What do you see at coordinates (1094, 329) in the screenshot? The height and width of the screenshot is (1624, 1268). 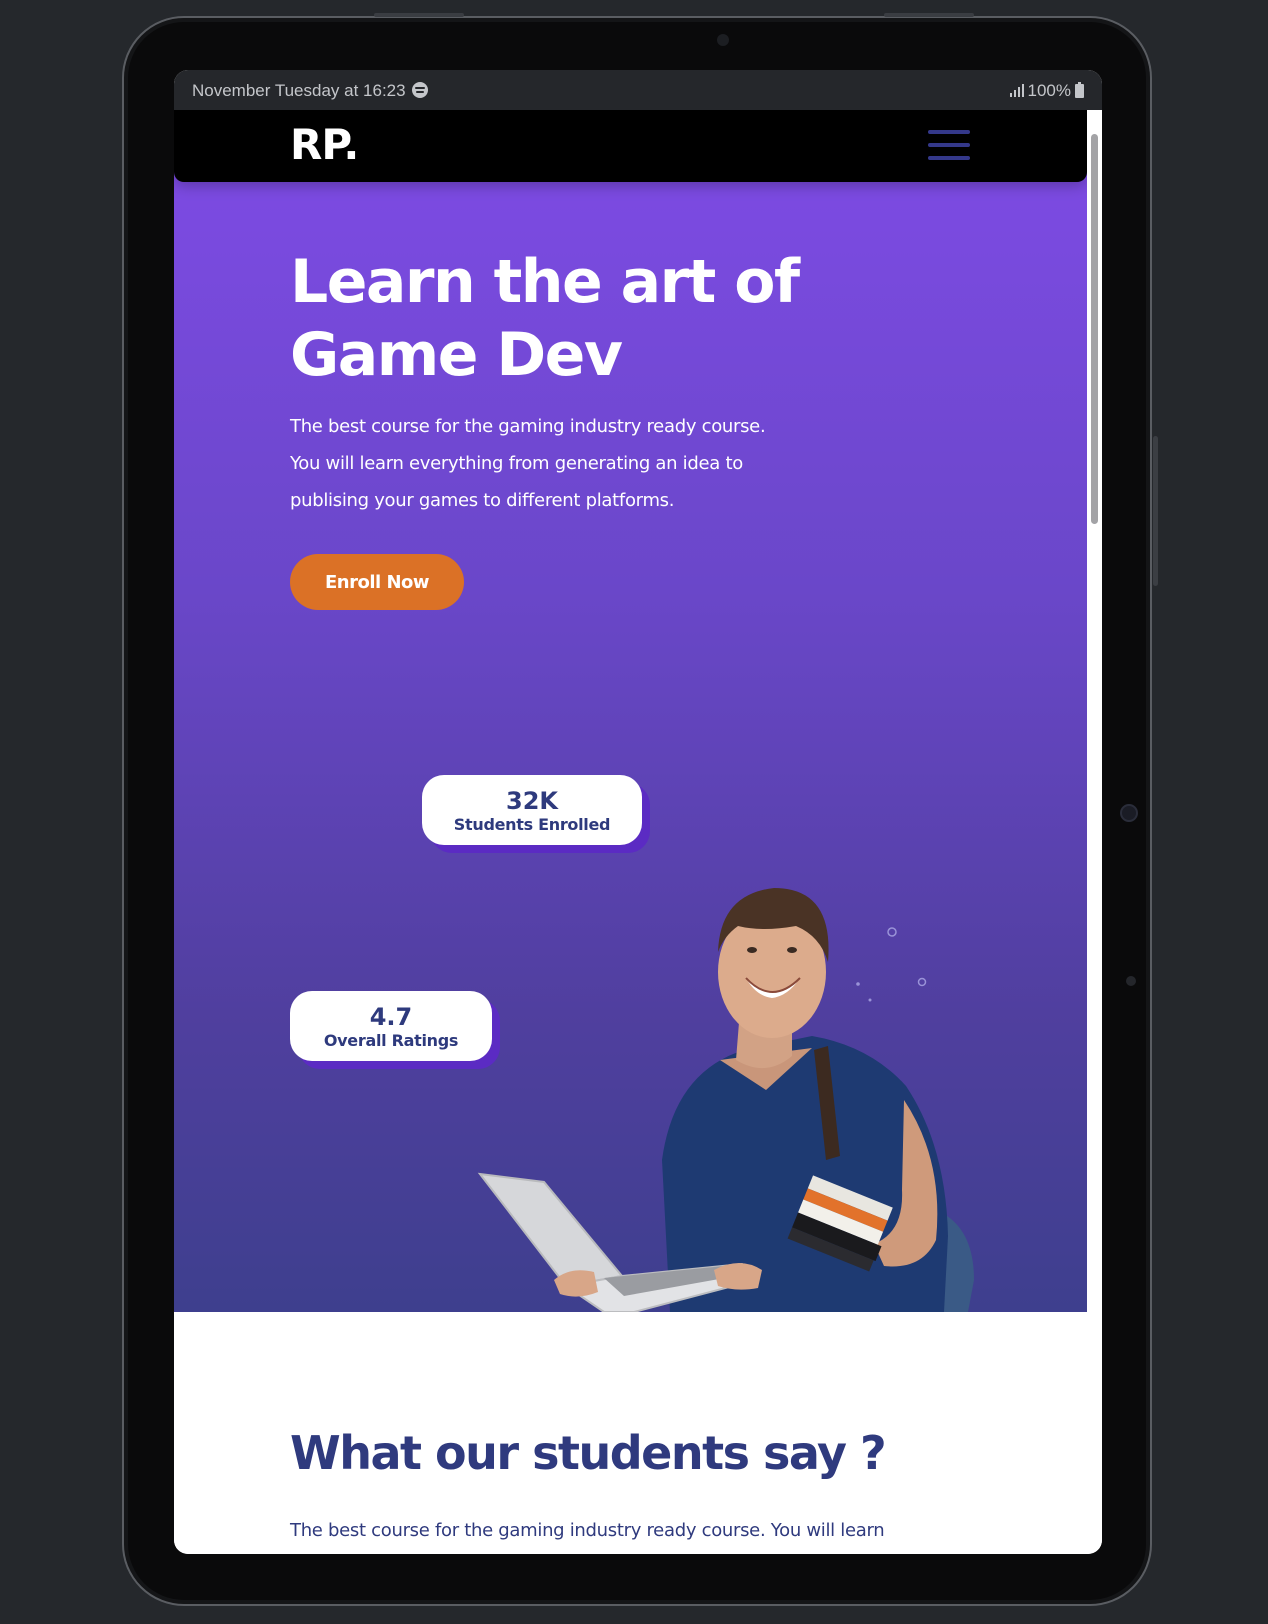 I see `scrollbar-thumb` at bounding box center [1094, 329].